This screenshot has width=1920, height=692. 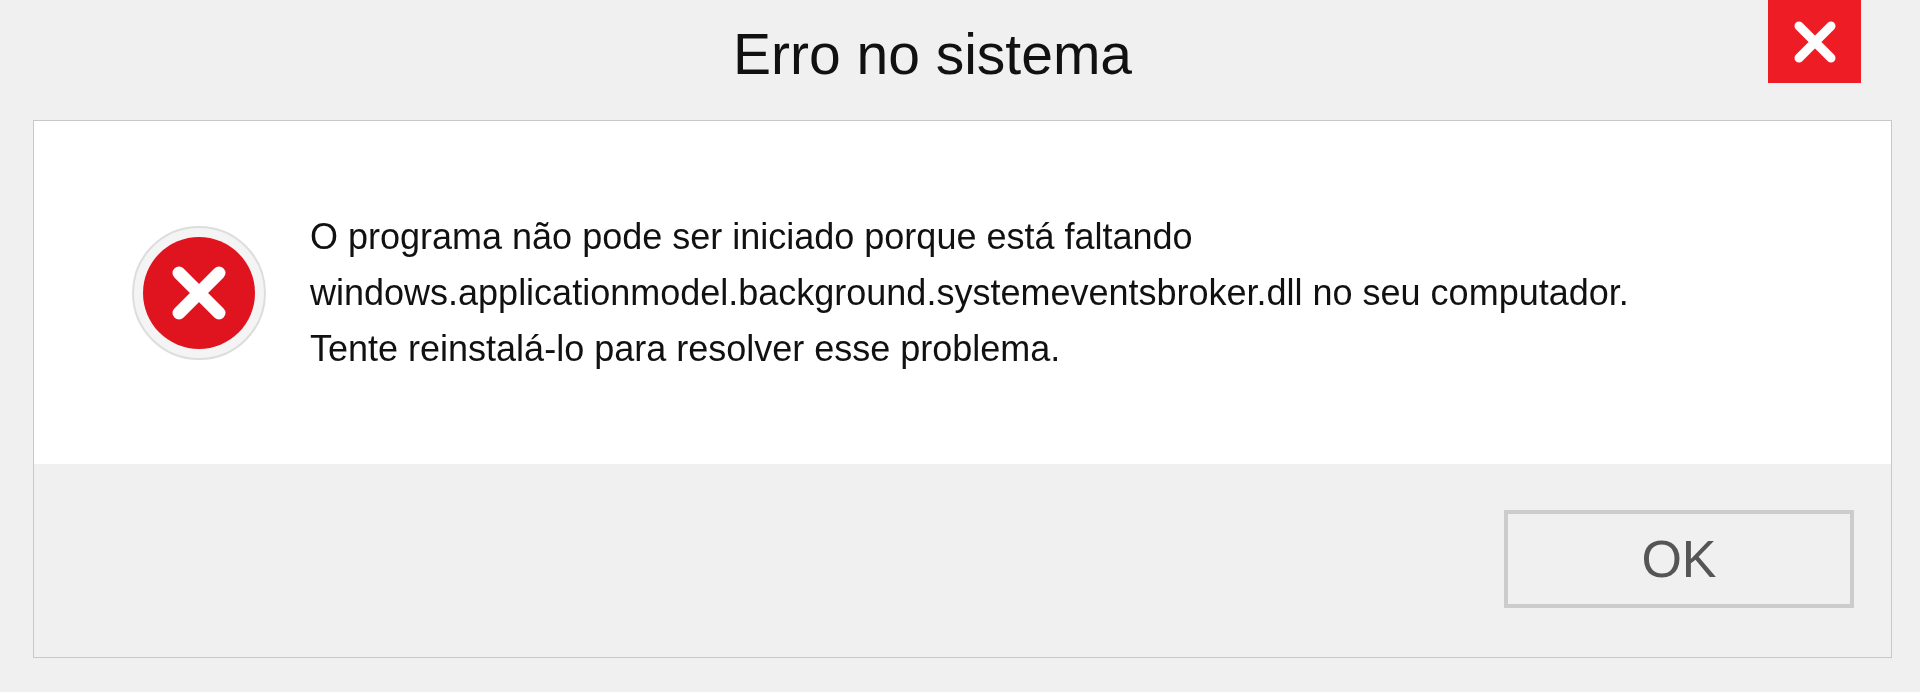 I want to click on error-icon, so click(x=199, y=292).